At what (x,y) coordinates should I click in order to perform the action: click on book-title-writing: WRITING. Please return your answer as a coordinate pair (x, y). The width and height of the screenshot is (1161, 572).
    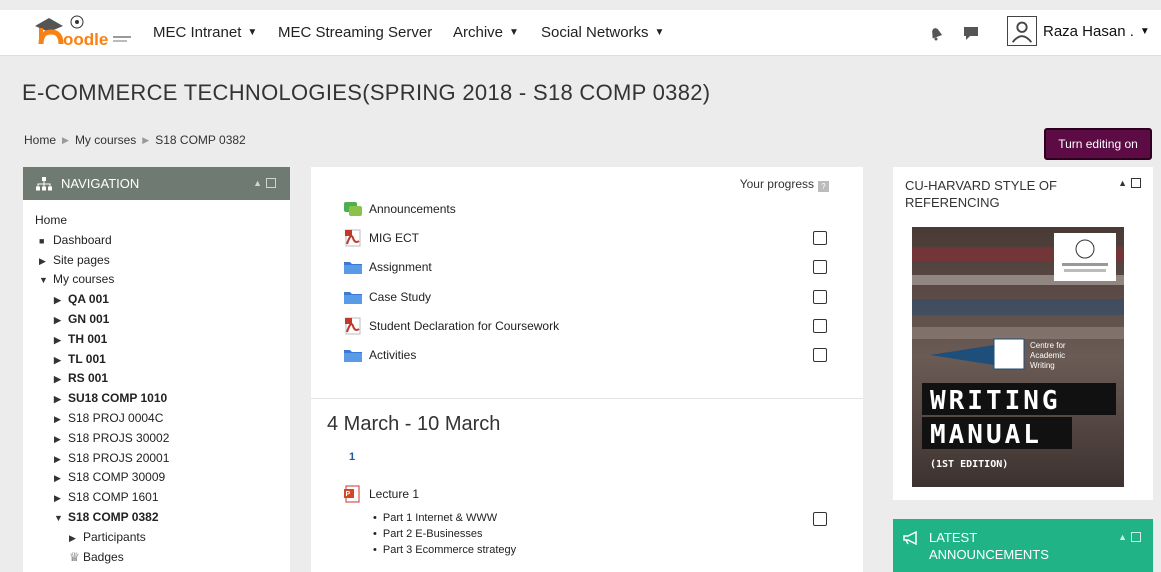
    Looking at the image, I should click on (995, 401).